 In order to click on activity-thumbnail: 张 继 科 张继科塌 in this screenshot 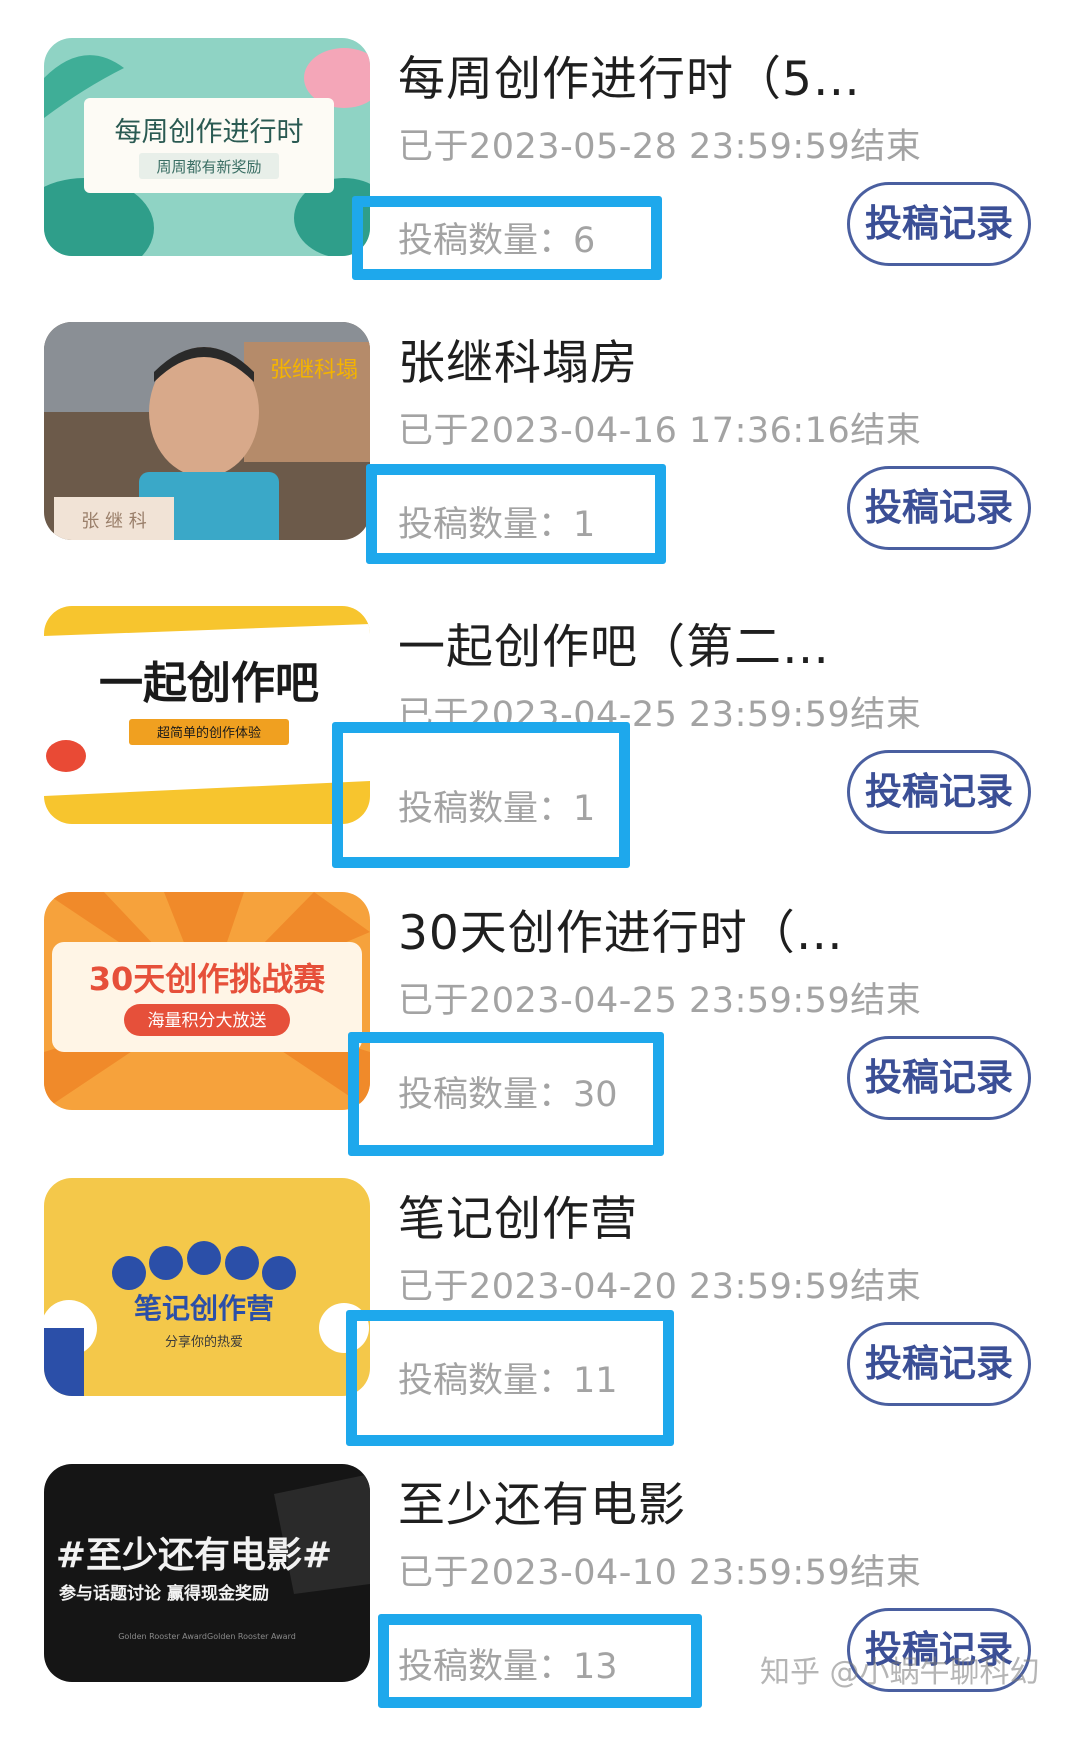, I will do `click(207, 431)`.